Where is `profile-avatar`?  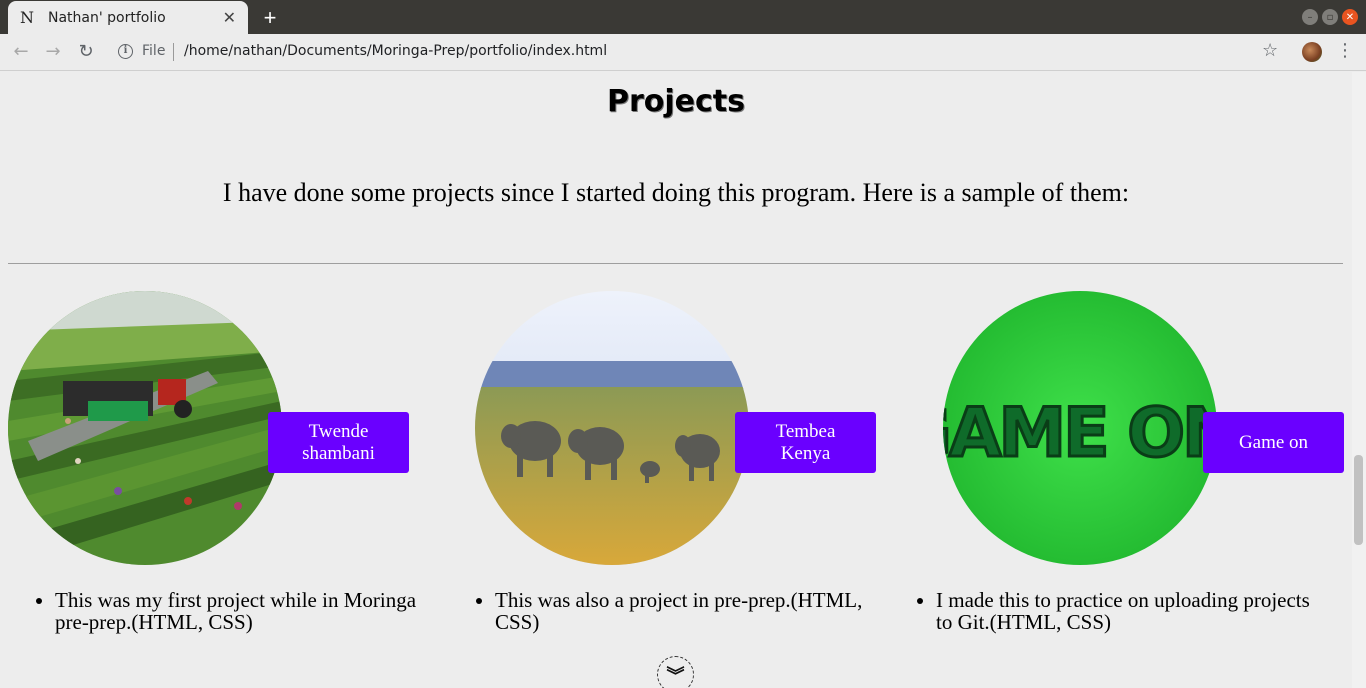 profile-avatar is located at coordinates (1312, 52).